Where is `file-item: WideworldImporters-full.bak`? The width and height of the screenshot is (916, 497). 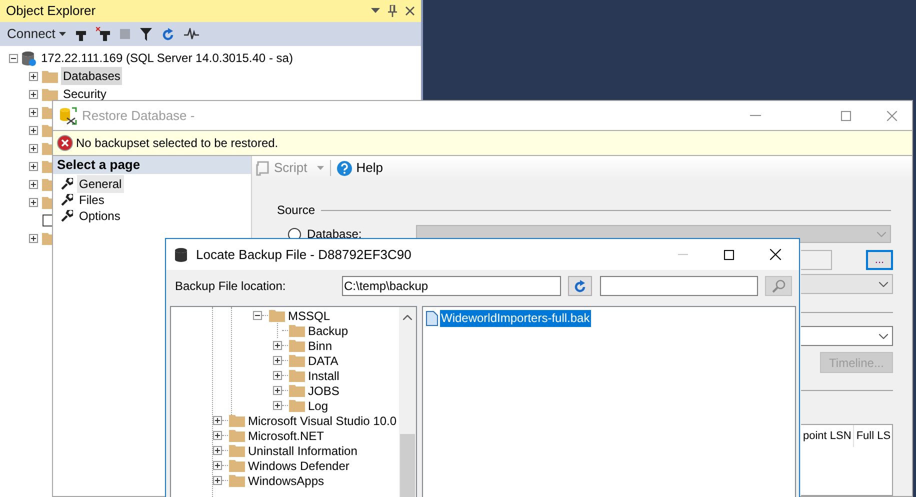 file-item: WideworldImporters-full.bak is located at coordinates (515, 318).